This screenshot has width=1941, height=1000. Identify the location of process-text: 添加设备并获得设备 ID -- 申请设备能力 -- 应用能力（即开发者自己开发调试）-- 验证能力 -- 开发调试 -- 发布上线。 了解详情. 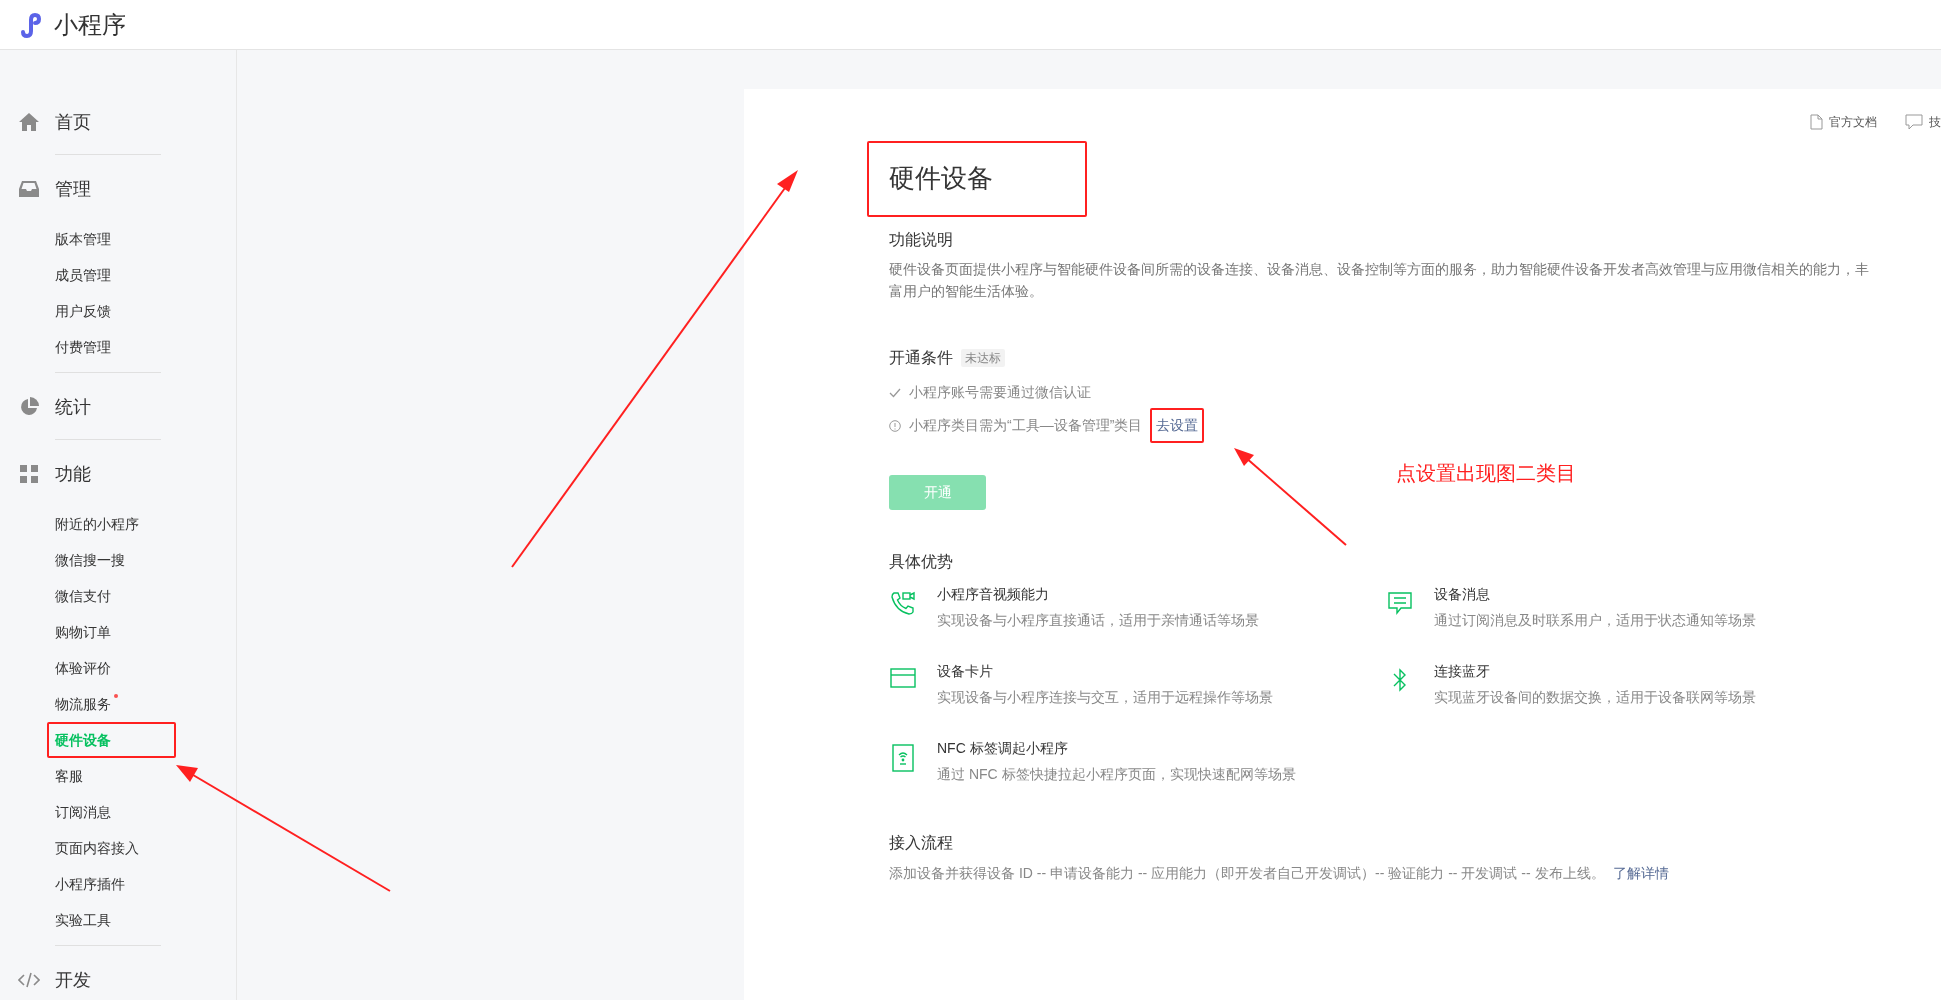
(1279, 873).